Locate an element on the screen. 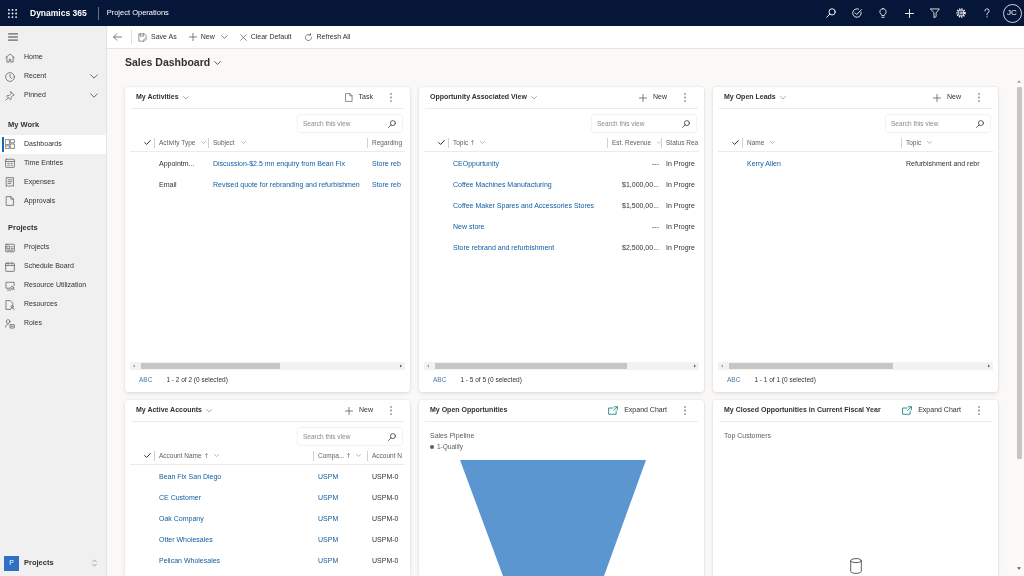  search-icon is located at coordinates (831, 13).